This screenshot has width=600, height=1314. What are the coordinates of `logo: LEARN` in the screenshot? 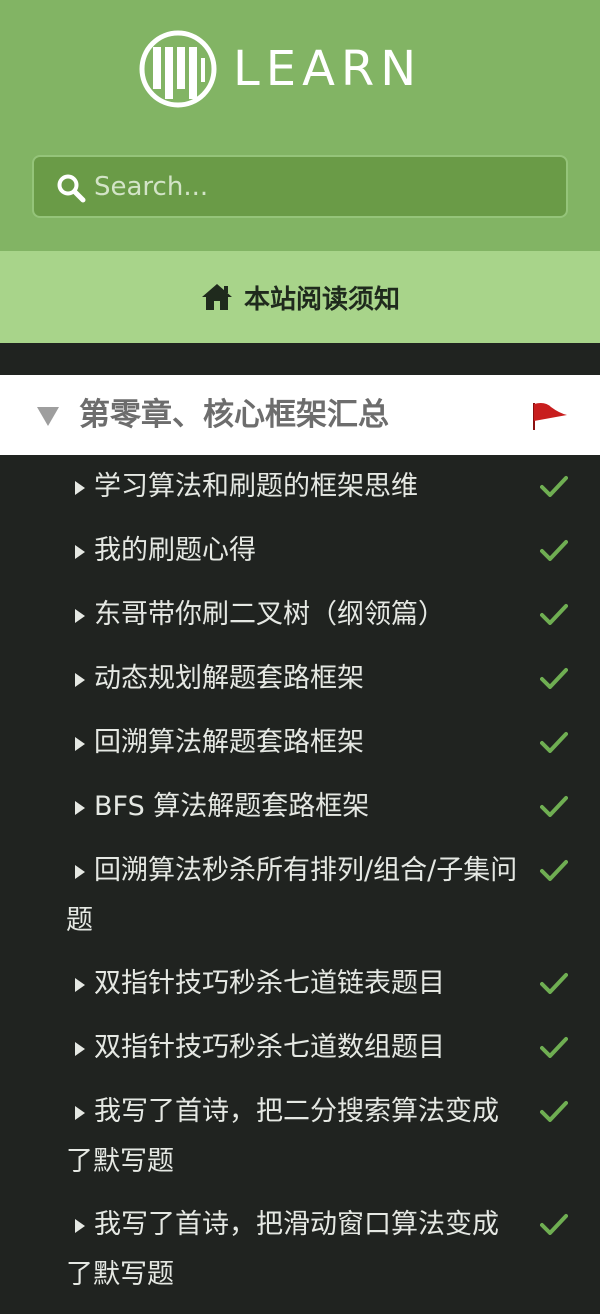 It's located at (280, 69).